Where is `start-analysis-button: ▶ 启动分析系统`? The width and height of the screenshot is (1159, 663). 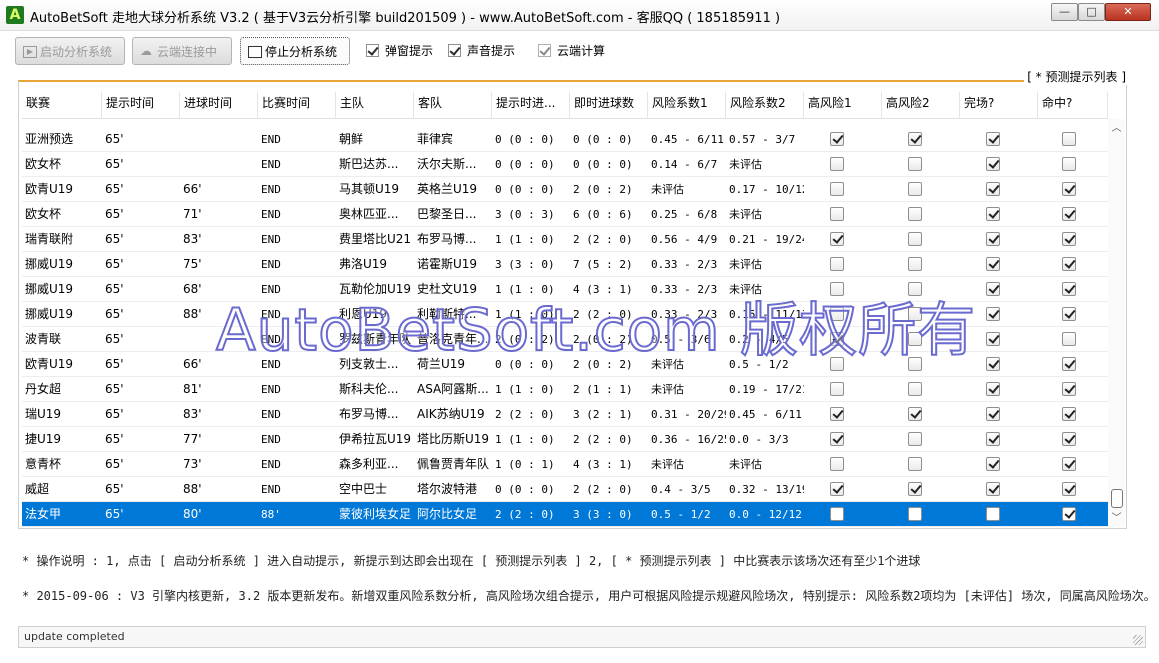 start-analysis-button: ▶ 启动分析系统 is located at coordinates (70, 51).